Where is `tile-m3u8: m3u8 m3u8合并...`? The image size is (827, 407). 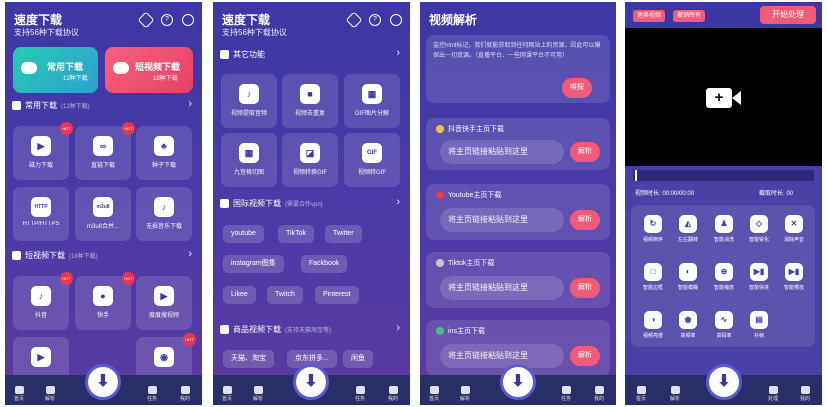
tile-m3u8: m3u8 m3u8合并... is located at coordinates (103, 214).